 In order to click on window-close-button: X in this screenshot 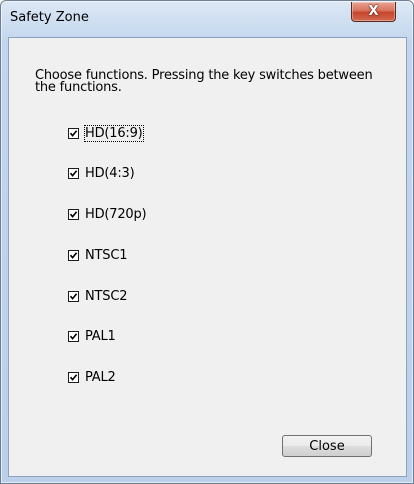, I will do `click(373, 12)`.